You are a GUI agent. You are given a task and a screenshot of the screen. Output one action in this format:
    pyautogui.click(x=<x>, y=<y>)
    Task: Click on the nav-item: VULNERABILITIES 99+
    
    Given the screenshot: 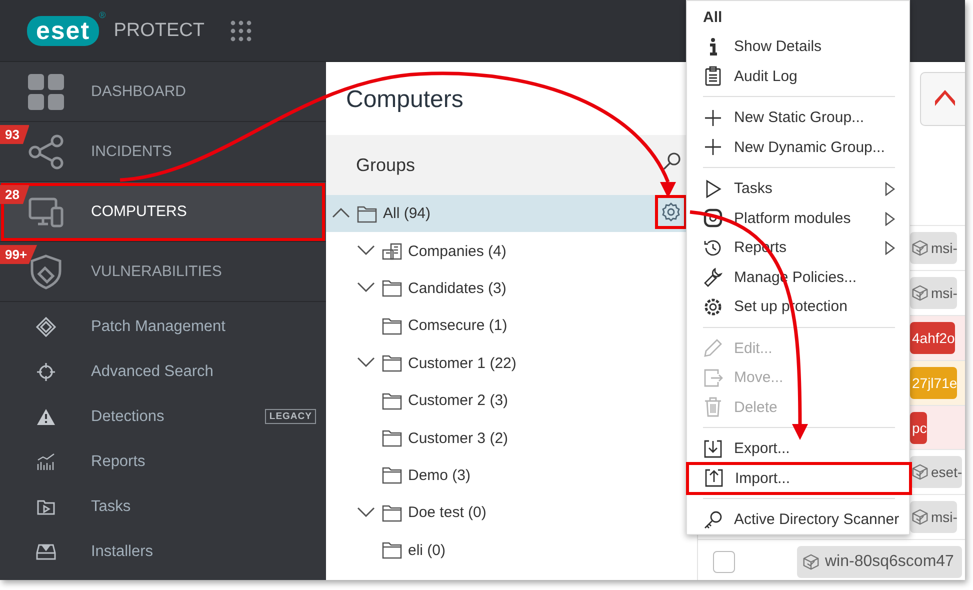 What is the action you would take?
    pyautogui.click(x=163, y=272)
    